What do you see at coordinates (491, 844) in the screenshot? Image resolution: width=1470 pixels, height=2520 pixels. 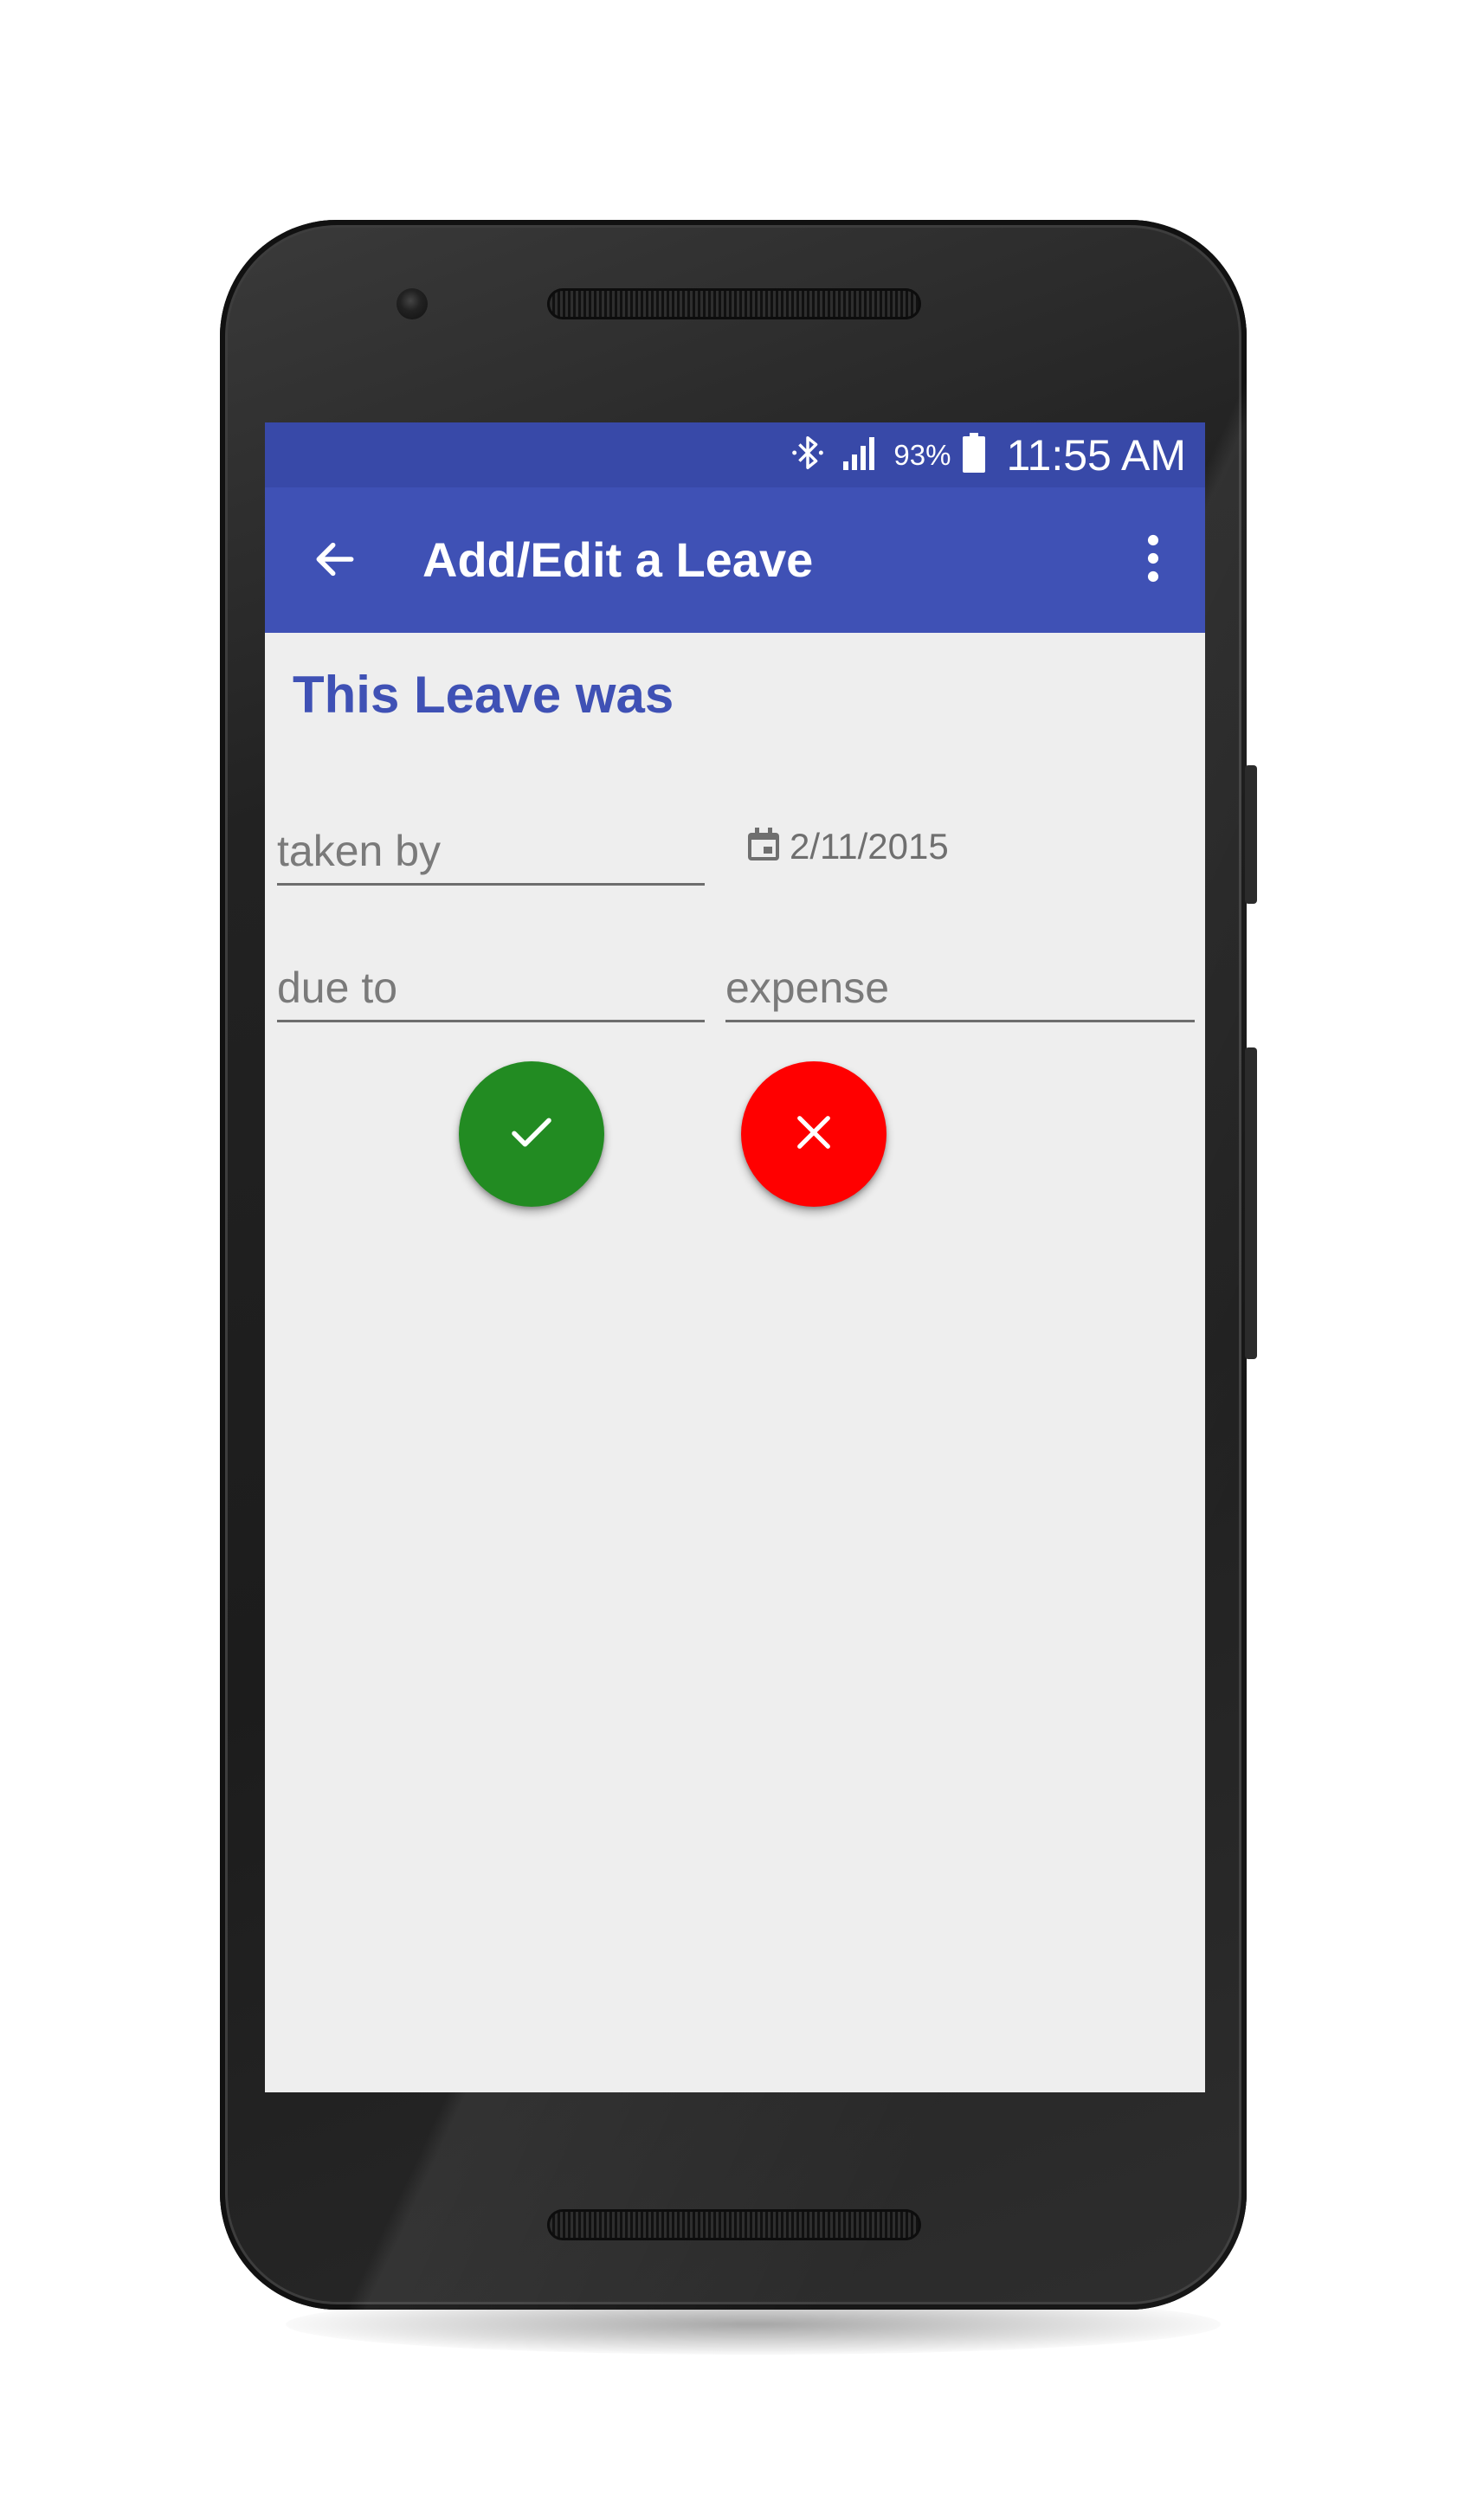 I see `taken-by-field: taken by` at bounding box center [491, 844].